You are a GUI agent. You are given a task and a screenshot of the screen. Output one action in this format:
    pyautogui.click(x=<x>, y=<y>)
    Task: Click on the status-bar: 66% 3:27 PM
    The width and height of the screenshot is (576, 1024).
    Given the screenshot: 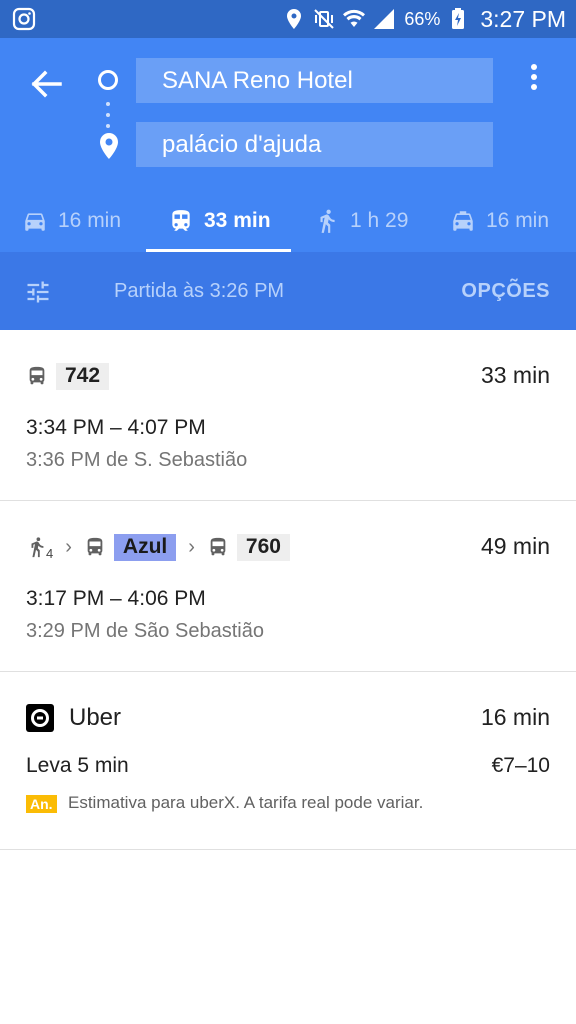 What is the action you would take?
    pyautogui.click(x=288, y=19)
    